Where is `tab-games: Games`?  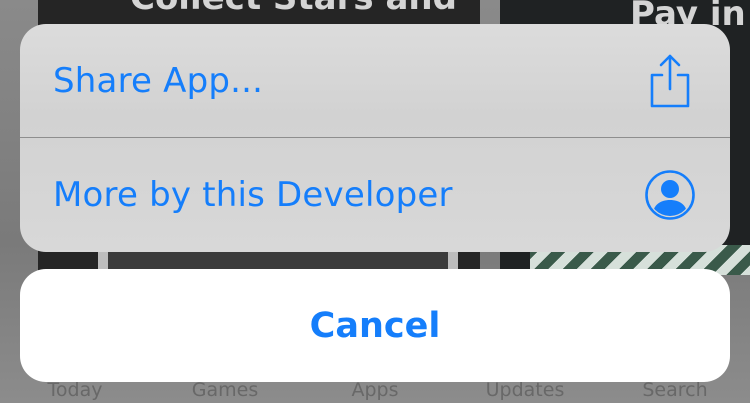 tab-games: Games is located at coordinates (225, 390).